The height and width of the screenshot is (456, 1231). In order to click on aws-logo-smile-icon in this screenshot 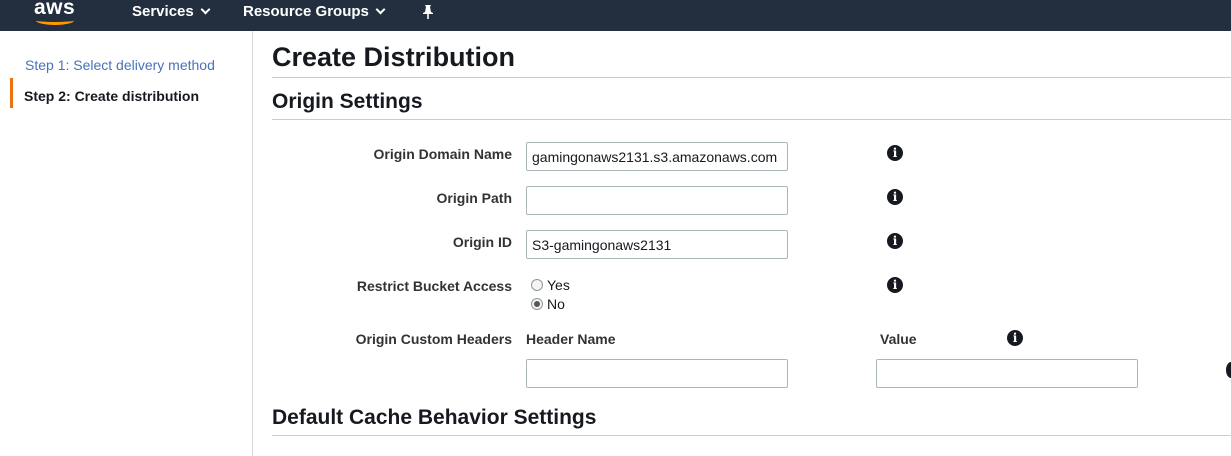, I will do `click(55, 20)`.